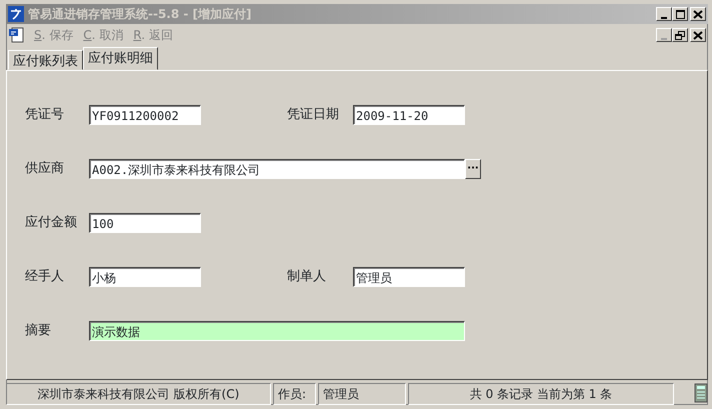 This screenshot has height=409, width=712. Describe the element at coordinates (409, 115) in the screenshot. I see `input-field: 2009-11-20` at that location.